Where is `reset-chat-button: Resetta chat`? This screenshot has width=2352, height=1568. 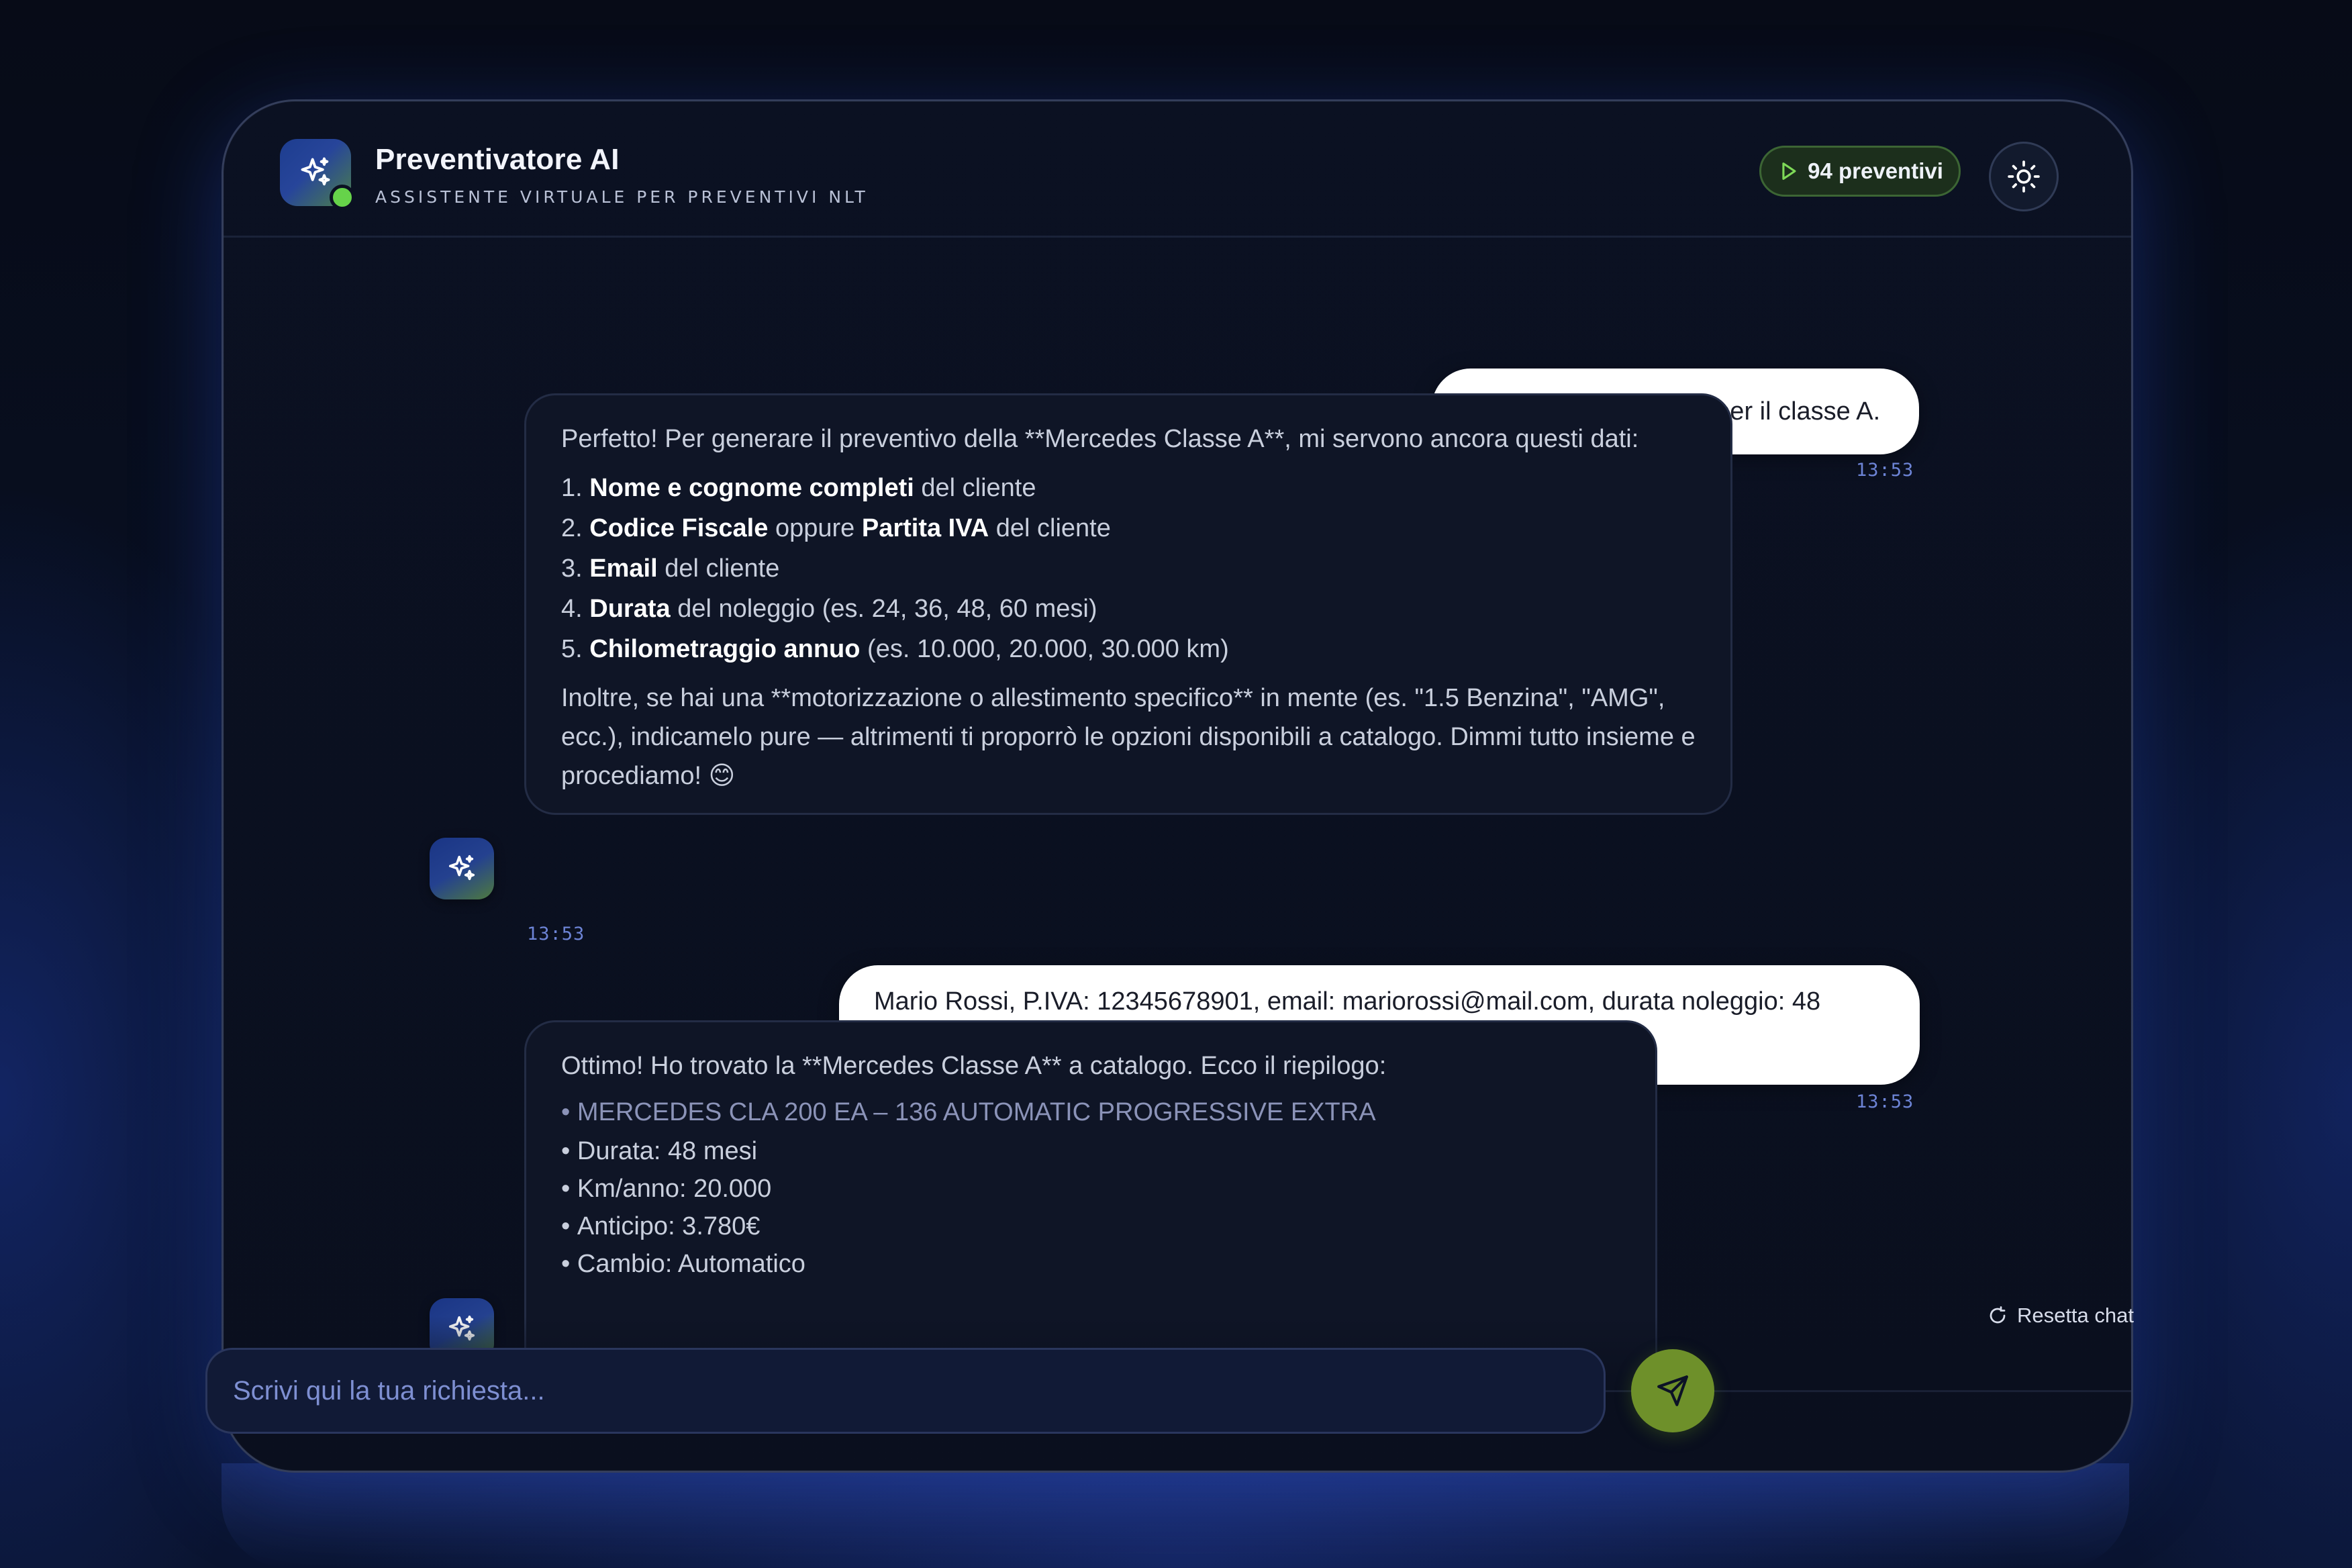 reset-chat-button: Resetta chat is located at coordinates (2061, 1316).